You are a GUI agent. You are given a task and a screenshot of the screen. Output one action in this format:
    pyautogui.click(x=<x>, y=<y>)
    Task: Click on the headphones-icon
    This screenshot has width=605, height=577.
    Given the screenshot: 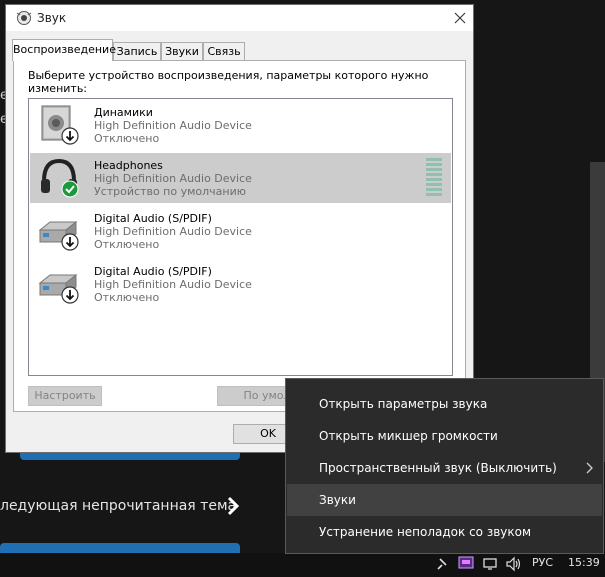 What is the action you would take?
    pyautogui.click(x=60, y=178)
    